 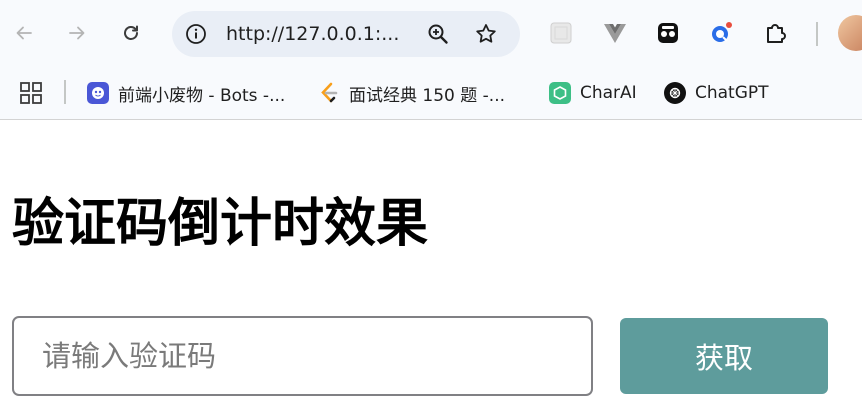 I want to click on reload-icon, so click(x=131, y=32).